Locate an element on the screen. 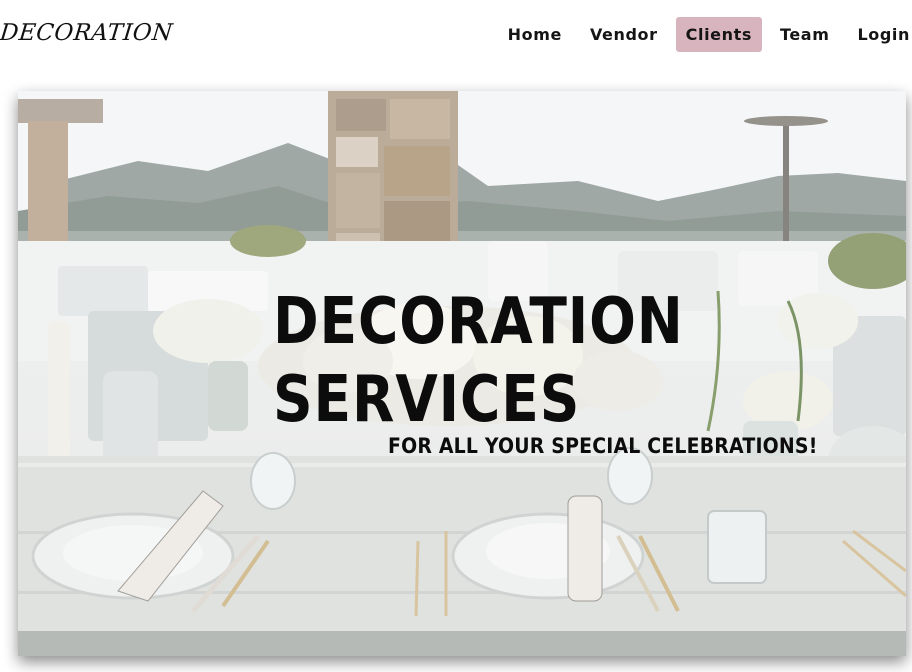  hero-title: DECORATION SERVICES is located at coordinates (496, 361).